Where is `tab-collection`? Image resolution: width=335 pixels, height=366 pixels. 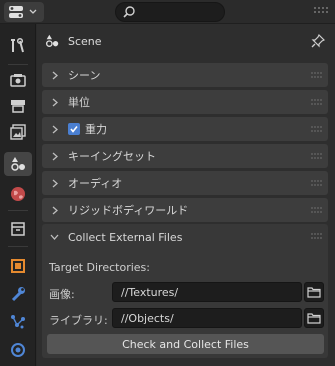 tab-collection is located at coordinates (18, 229).